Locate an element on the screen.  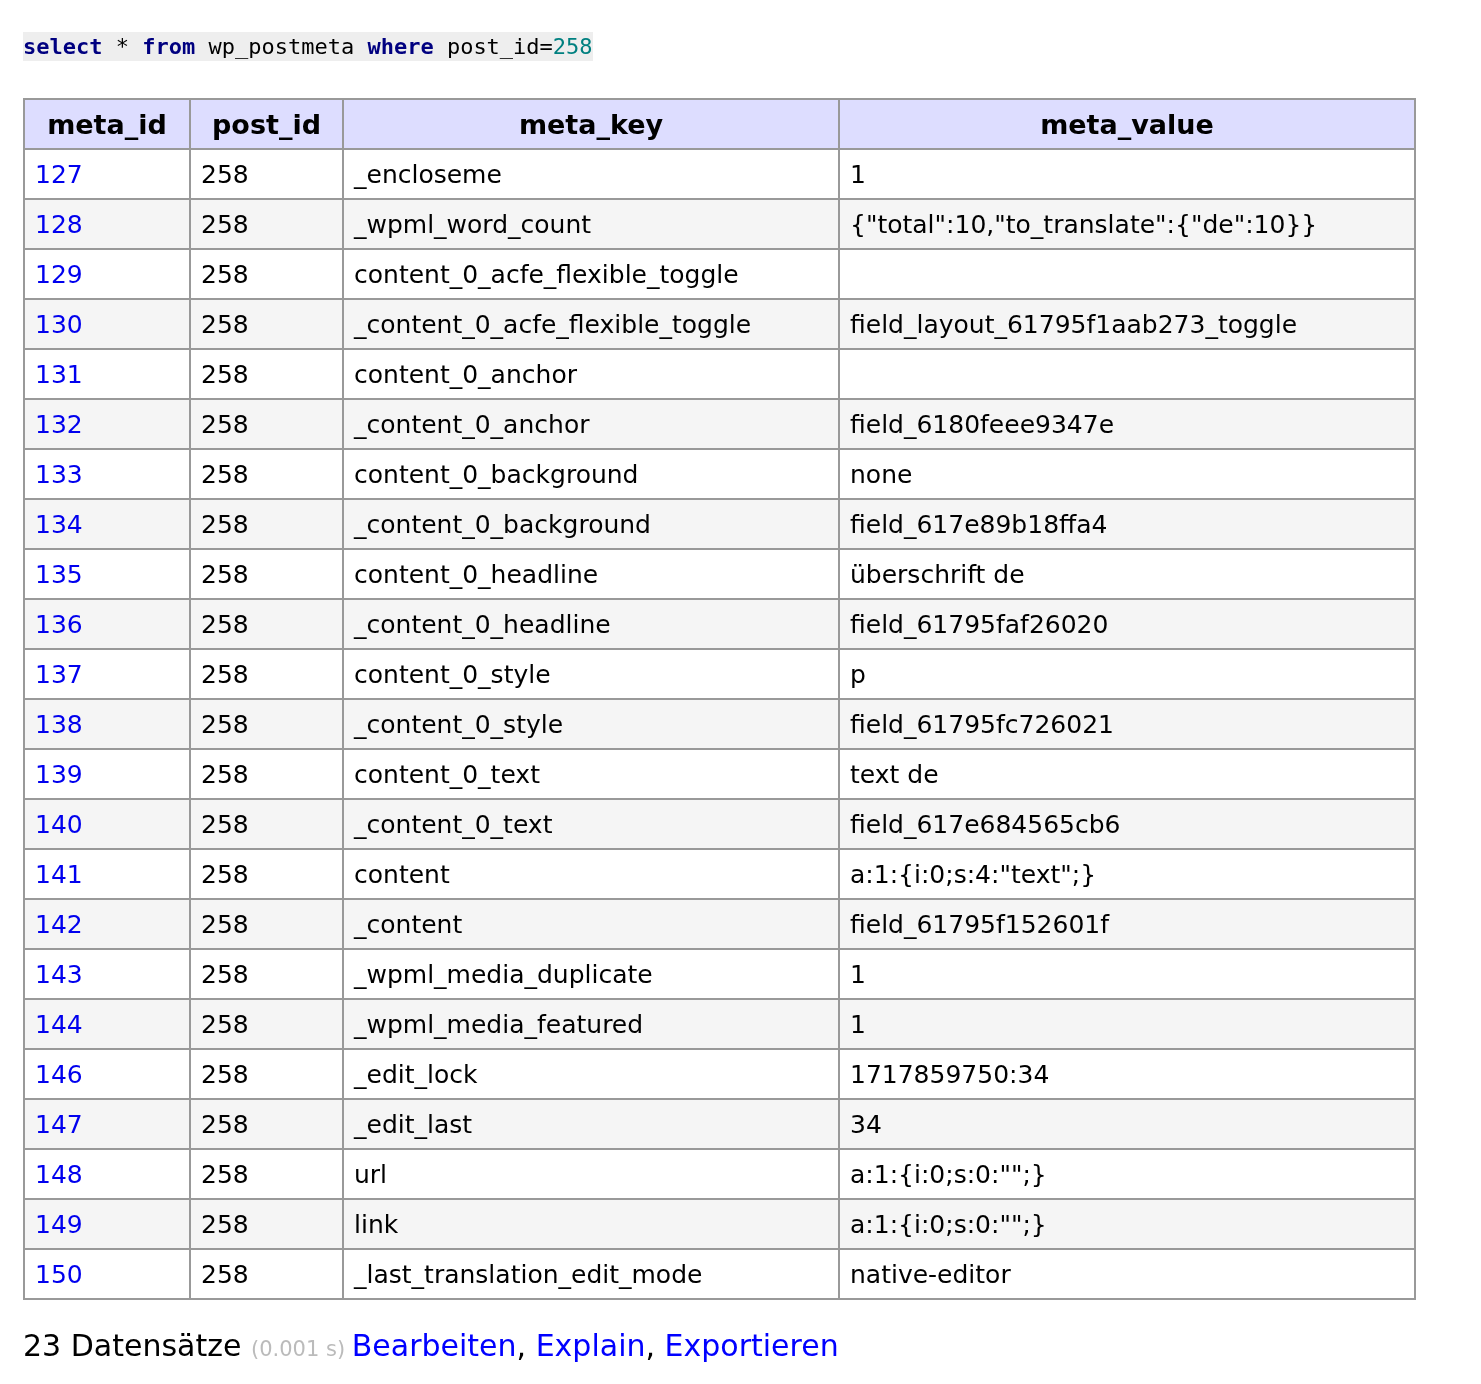
meta-id-link: 129 is located at coordinates (59, 274).